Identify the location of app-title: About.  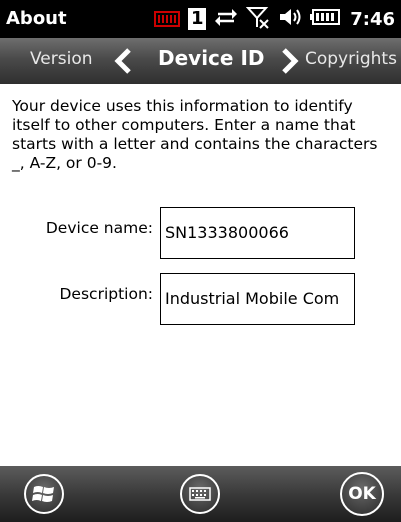
(36, 18).